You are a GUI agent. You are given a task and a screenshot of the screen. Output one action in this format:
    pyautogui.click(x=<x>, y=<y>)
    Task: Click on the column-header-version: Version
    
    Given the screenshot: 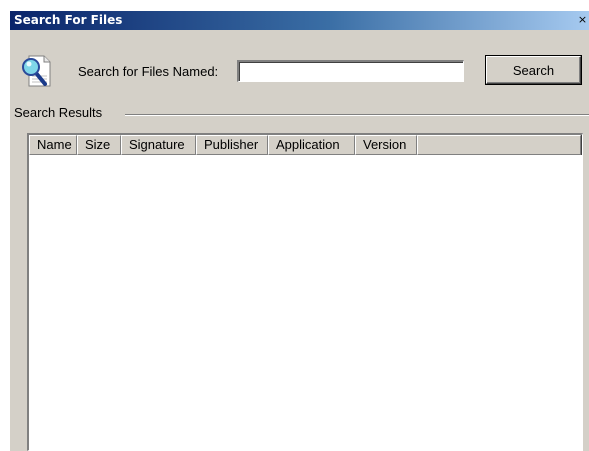 What is the action you would take?
    pyautogui.click(x=386, y=145)
    